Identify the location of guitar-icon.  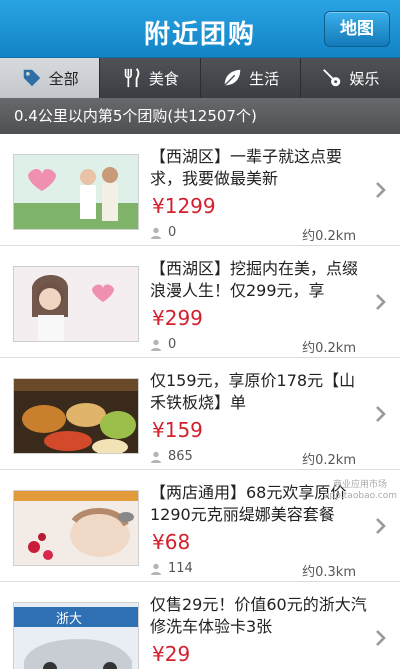
(332, 78).